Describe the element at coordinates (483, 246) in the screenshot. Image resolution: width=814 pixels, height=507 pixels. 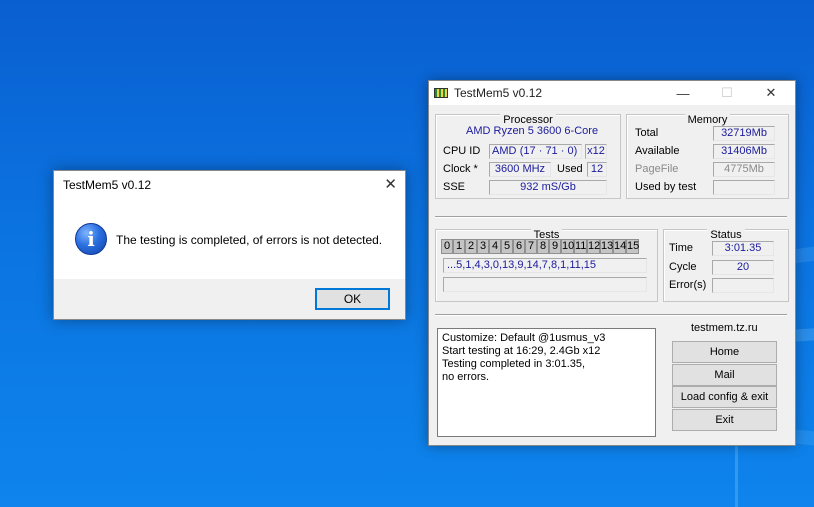
I see `test-cell: 3` at that location.